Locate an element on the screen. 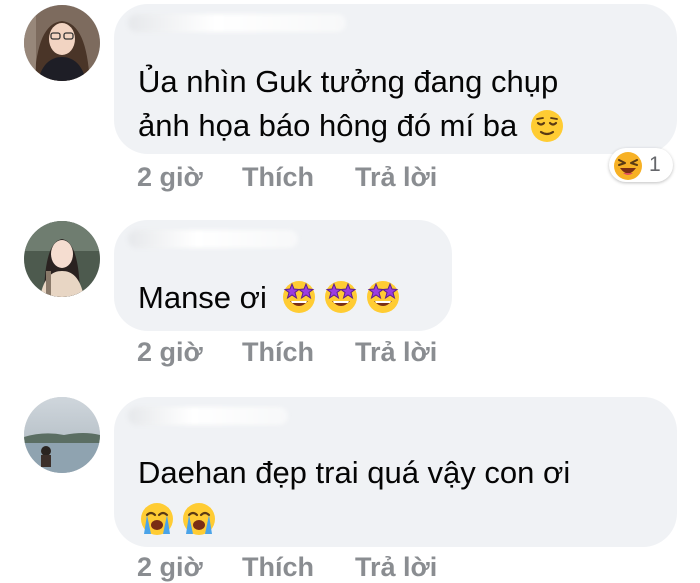  comment-text-body: Manse ơi is located at coordinates (202, 297).